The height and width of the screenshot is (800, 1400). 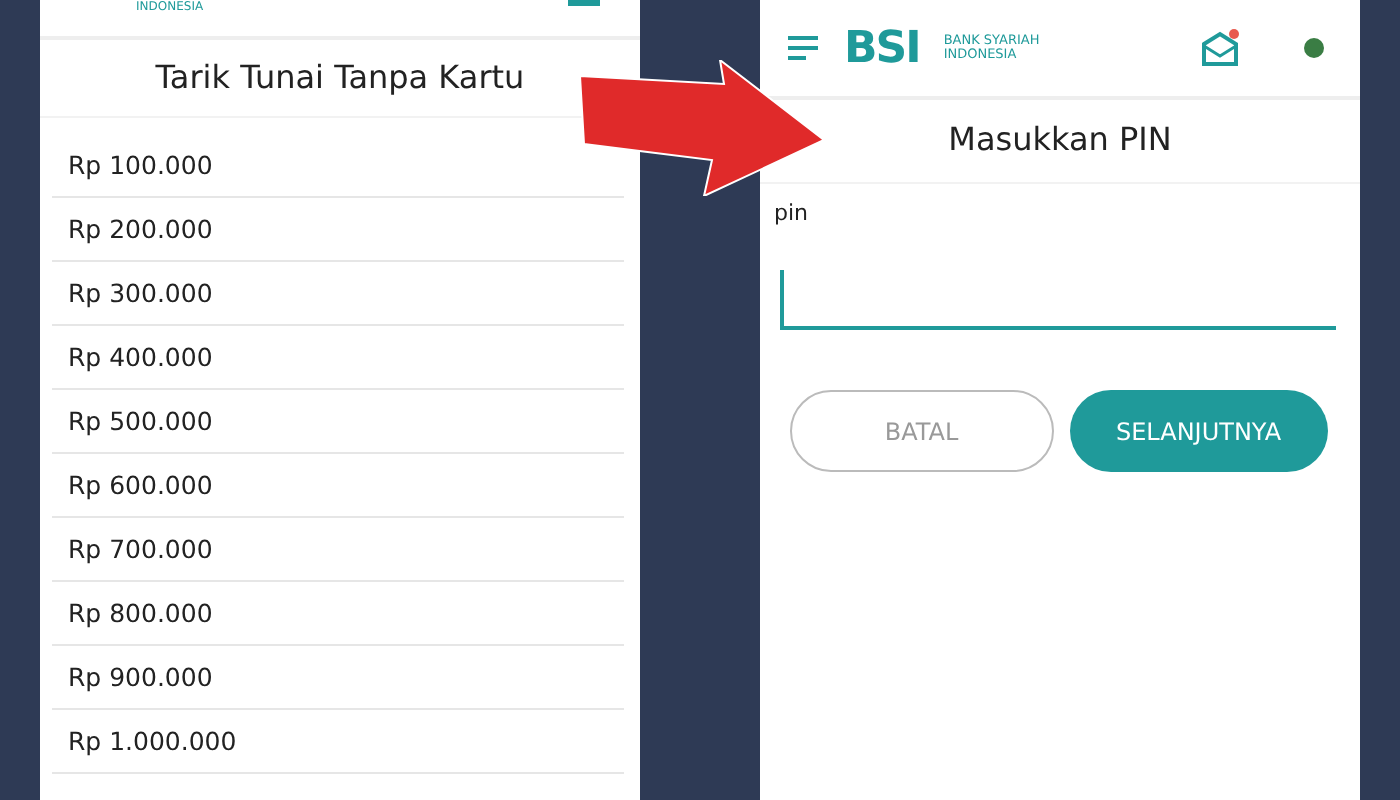 I want to click on status-dot, so click(x=1314, y=48).